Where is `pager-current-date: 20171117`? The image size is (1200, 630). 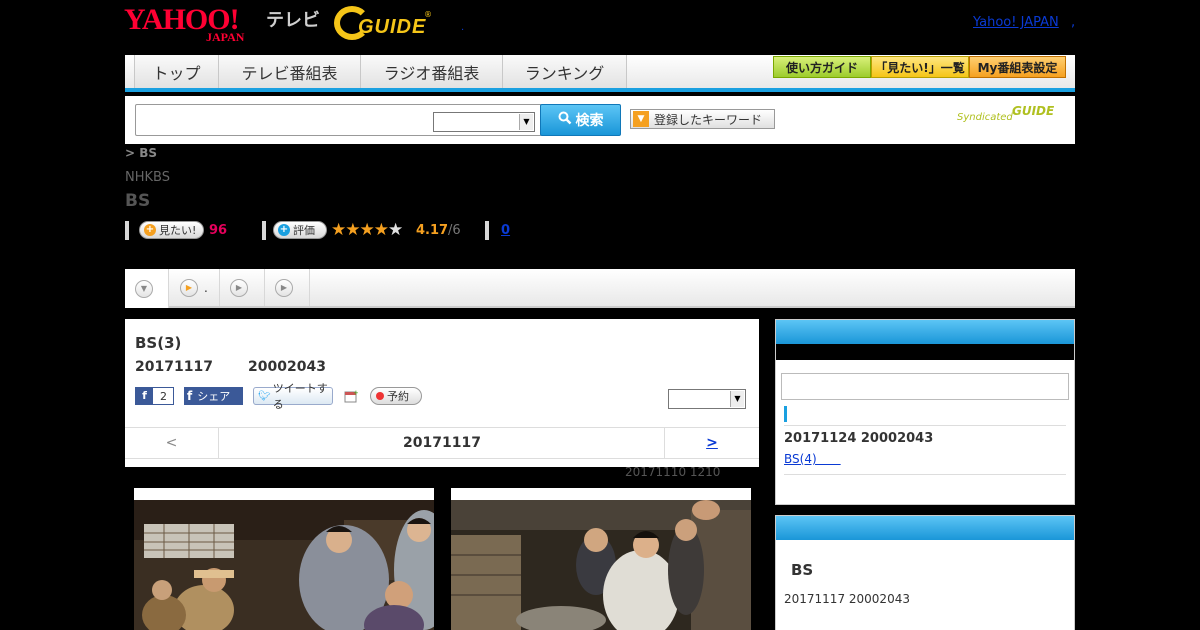 pager-current-date: 20171117 is located at coordinates (442, 443).